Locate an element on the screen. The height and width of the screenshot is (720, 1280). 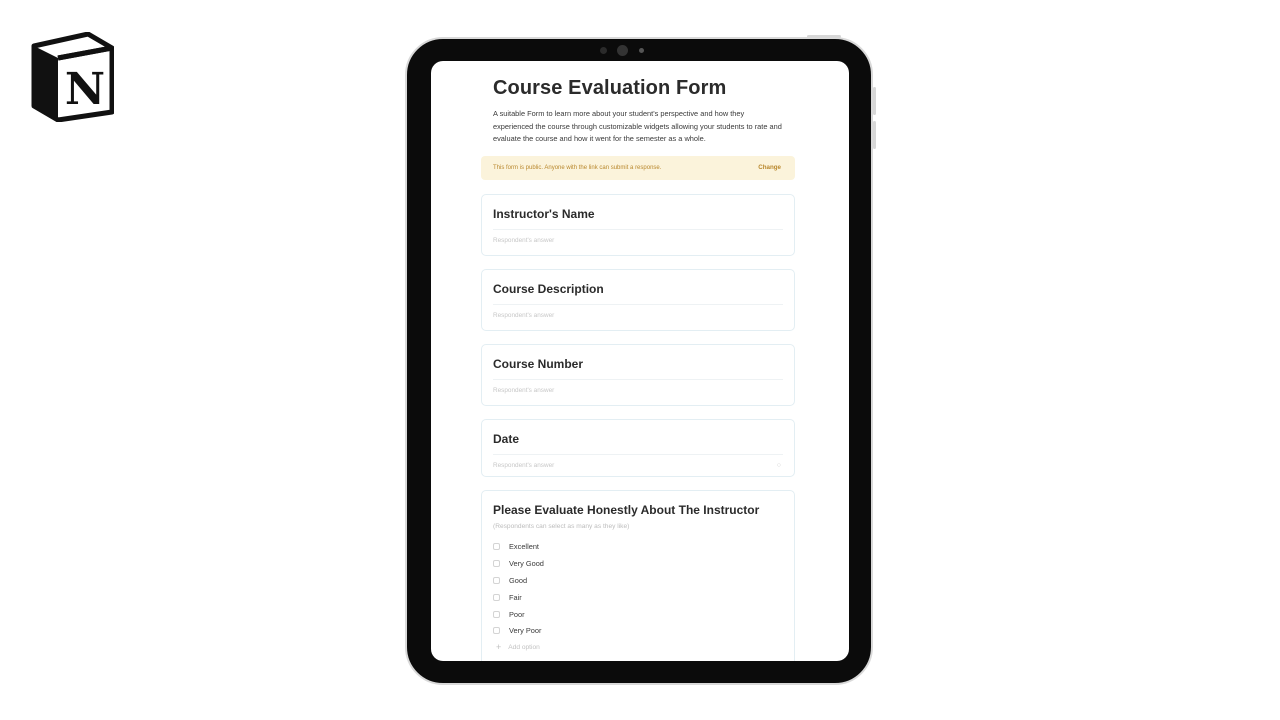
light-sensor-icon is located at coordinates (641, 50).